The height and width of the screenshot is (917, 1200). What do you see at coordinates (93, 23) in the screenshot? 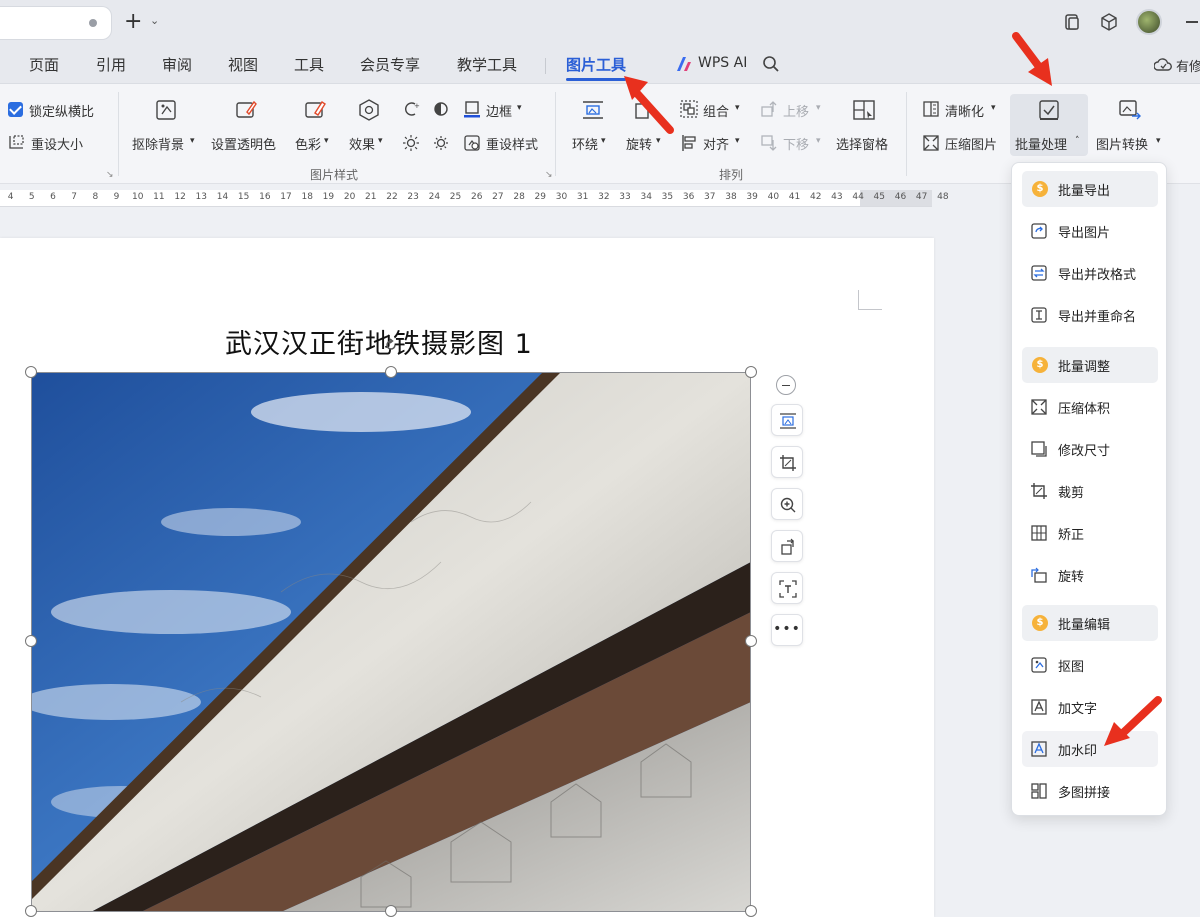
I see `unsaved-dot-icon` at bounding box center [93, 23].